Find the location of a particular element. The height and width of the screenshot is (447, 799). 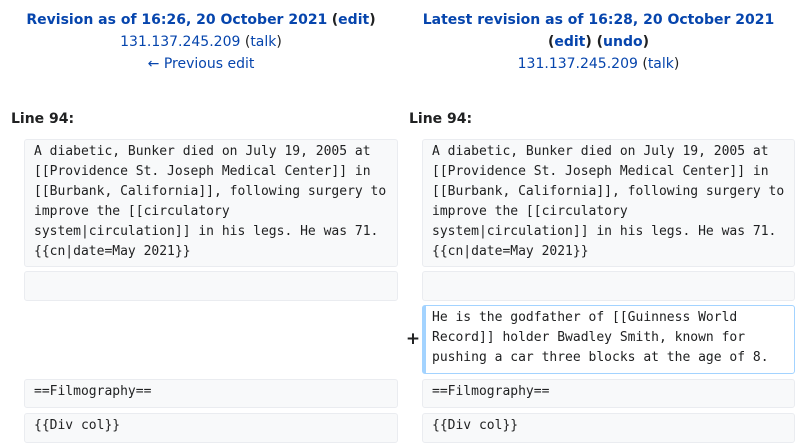

old-talk-link: talk is located at coordinates (263, 42).